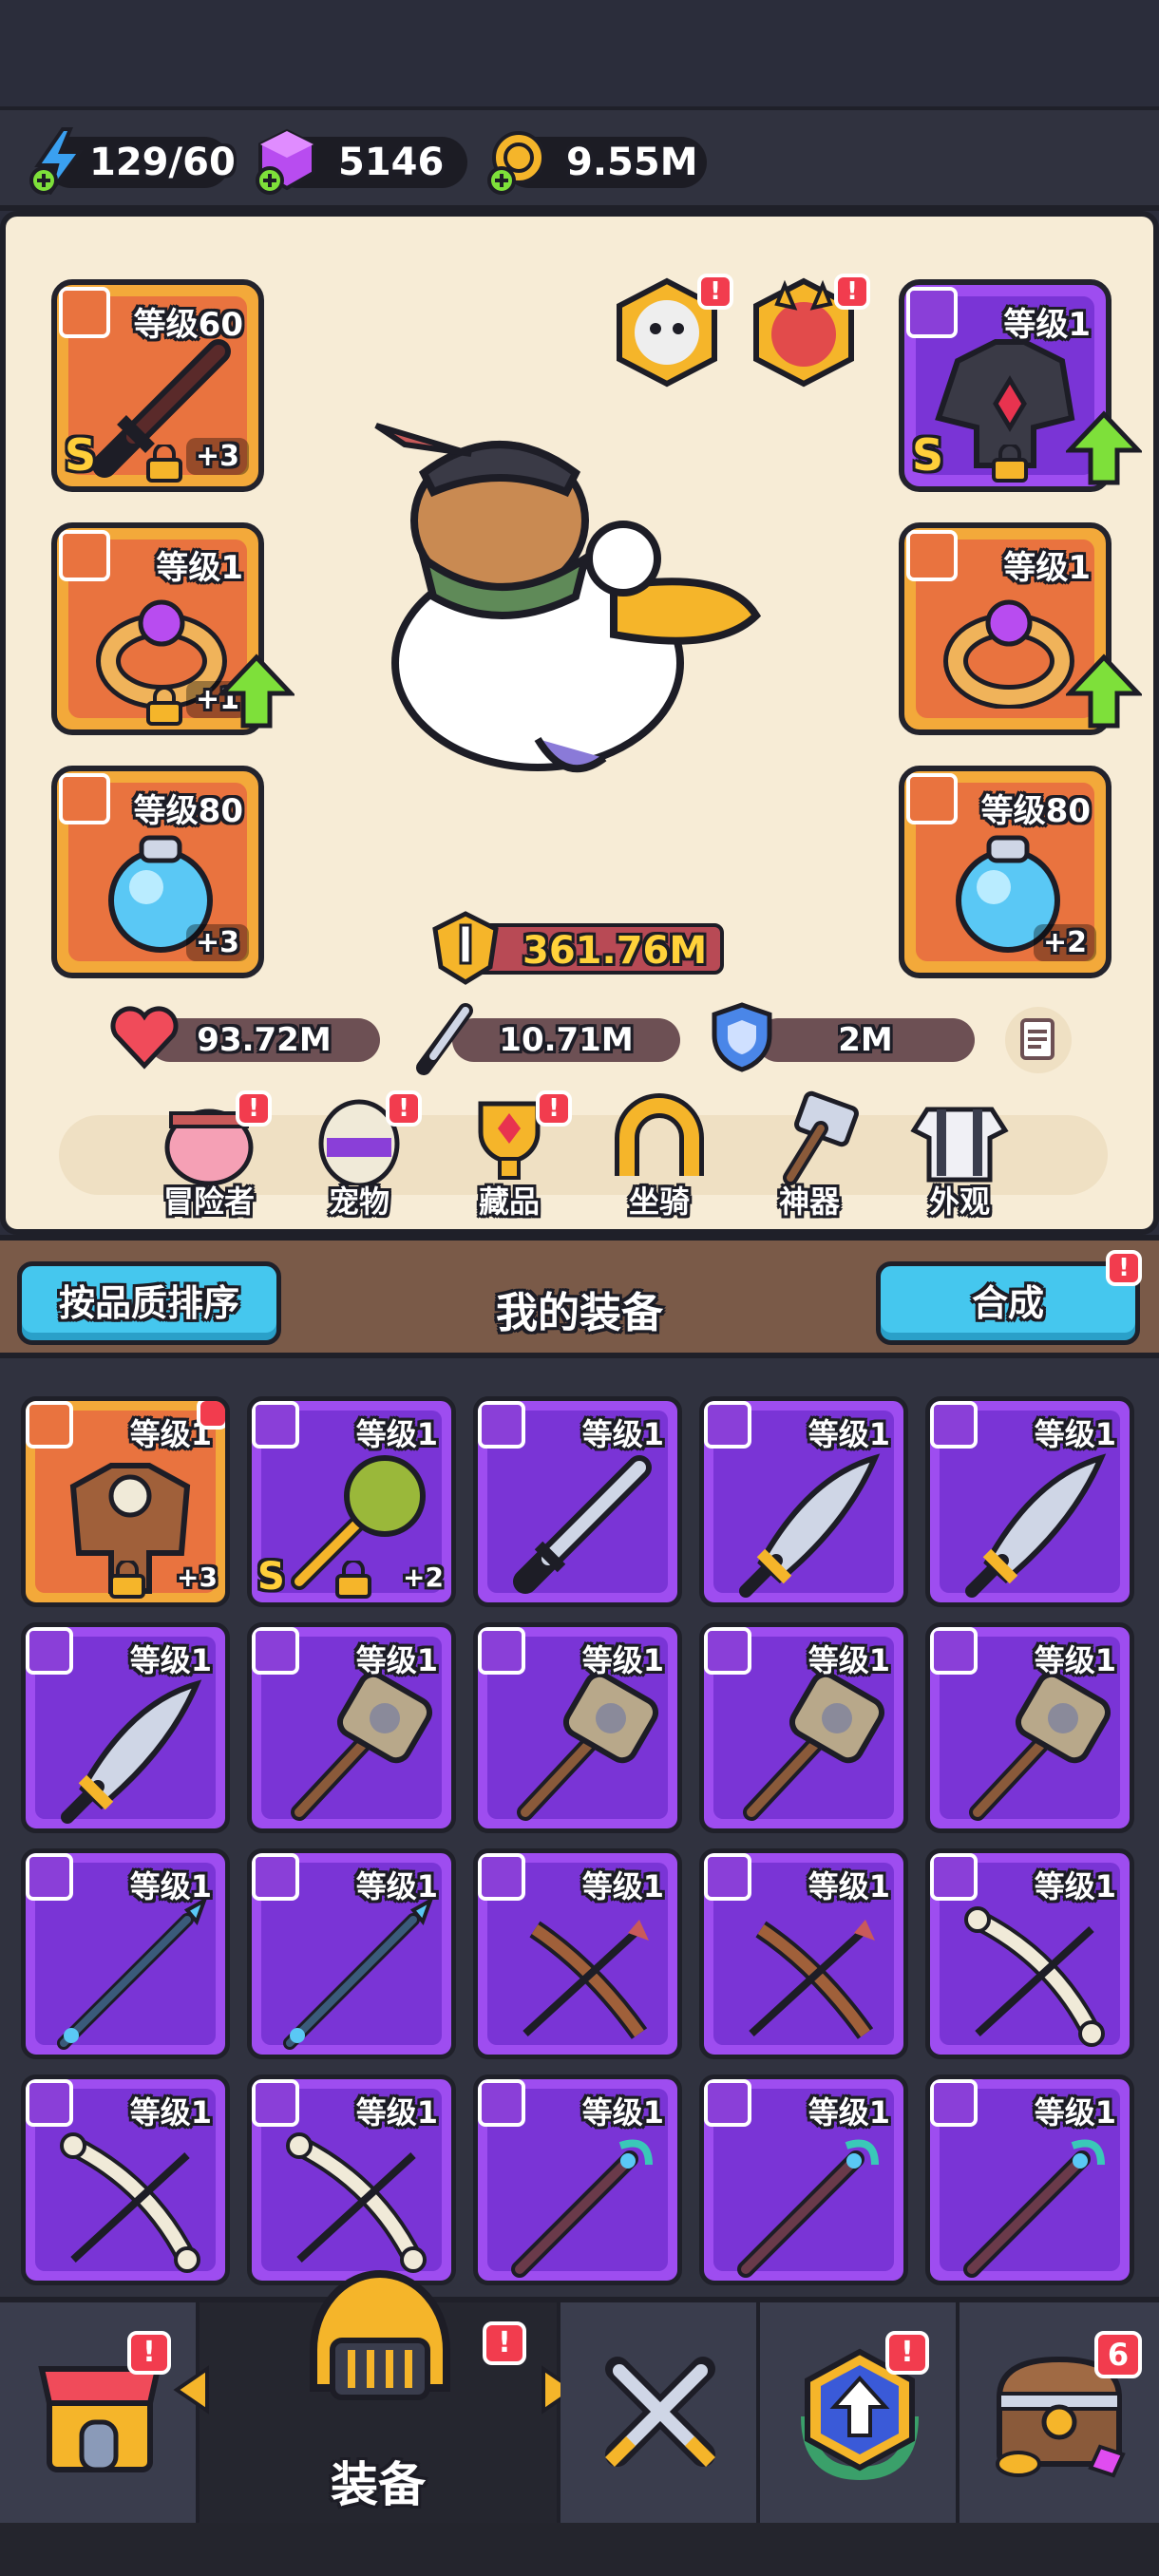 This screenshot has width=1159, height=2576. I want to click on amulet-slot-left: 等级80 +3, so click(157, 872).